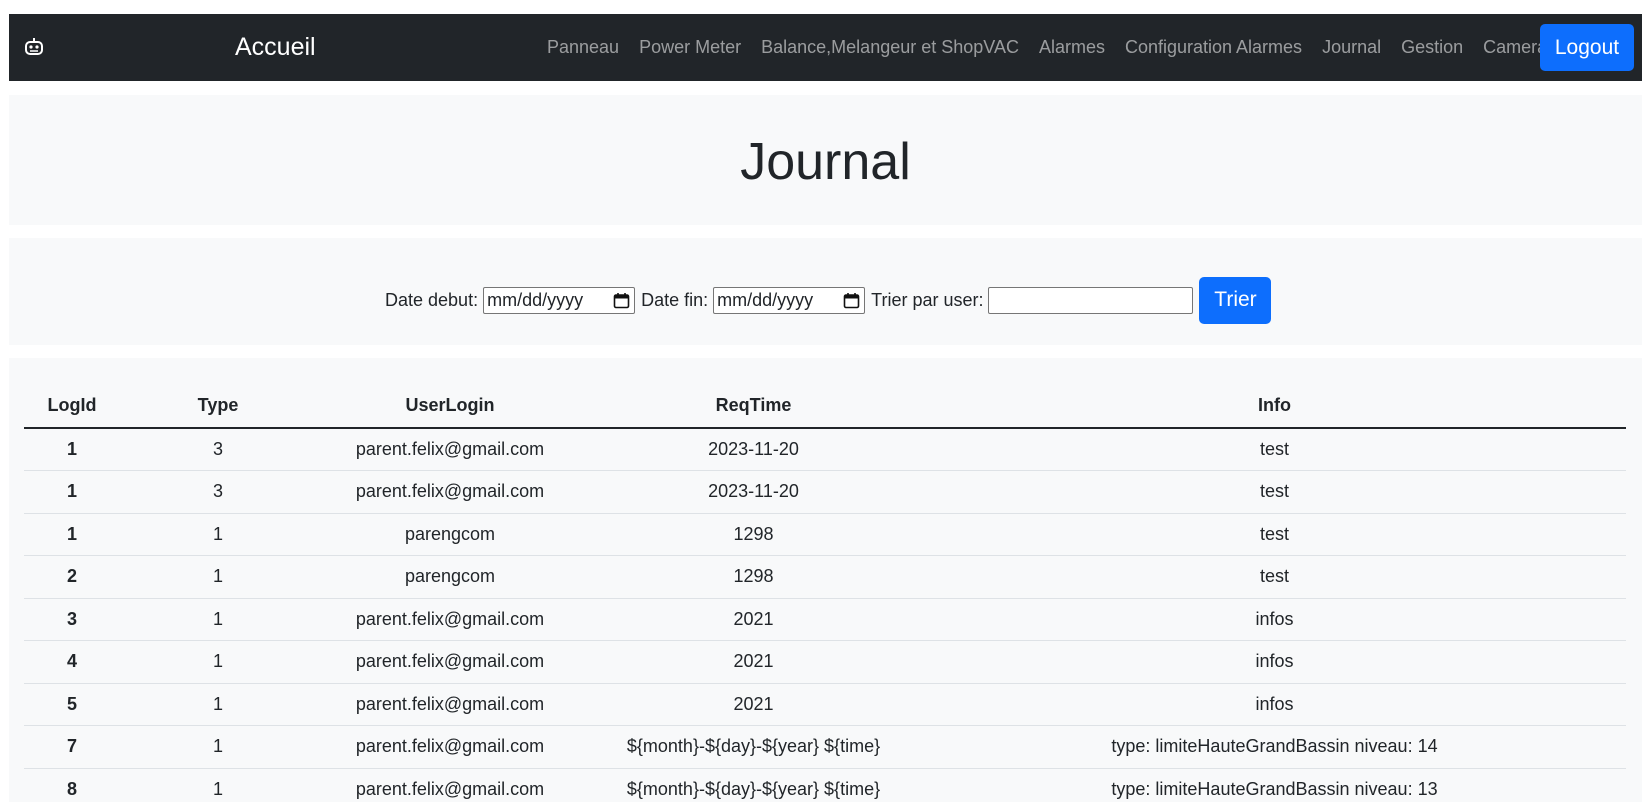  I want to click on cell-info: type: limiteHauteGrandBassin niveau: 13, so click(1274, 785).